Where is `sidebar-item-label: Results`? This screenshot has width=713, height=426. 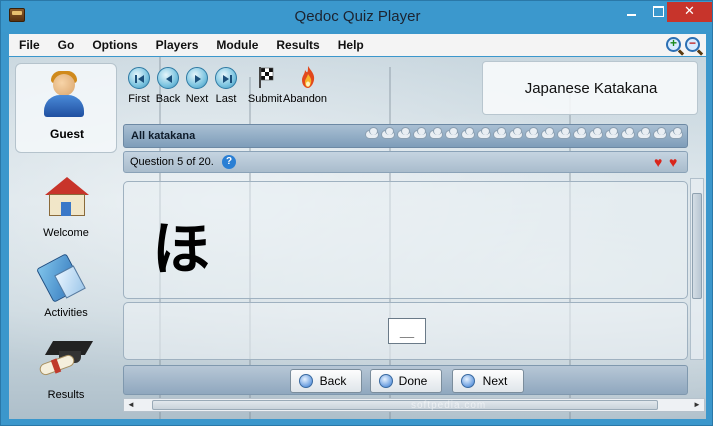
sidebar-item-label: Results is located at coordinates (66, 395).